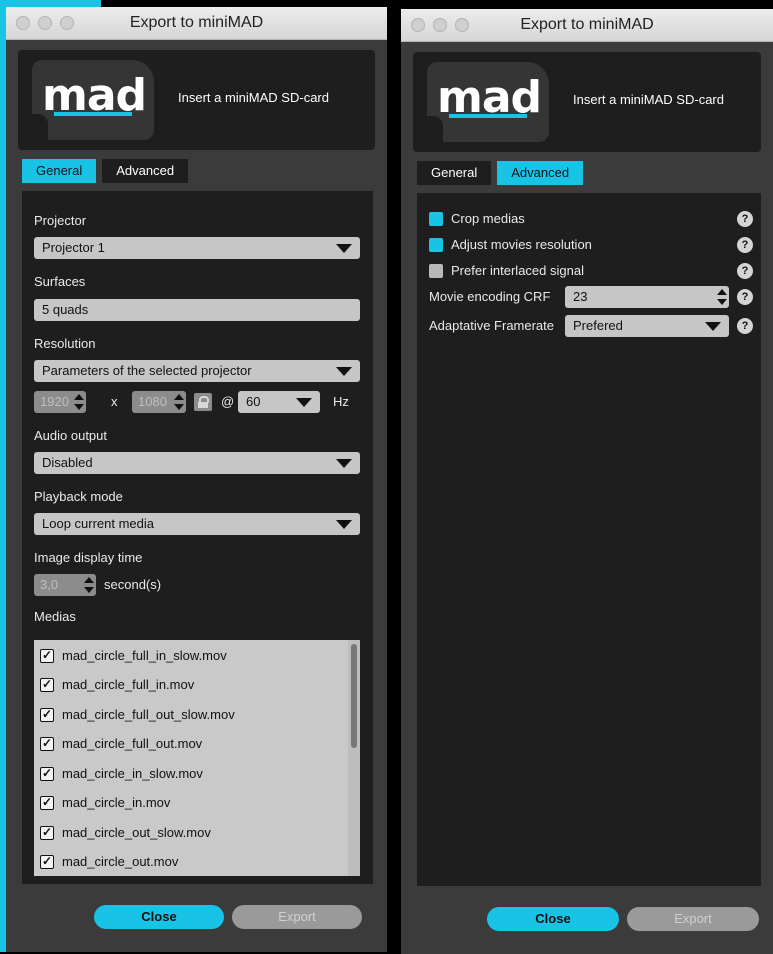 The image size is (773, 954). I want to click on image-time-value: 3,0, so click(49, 584).